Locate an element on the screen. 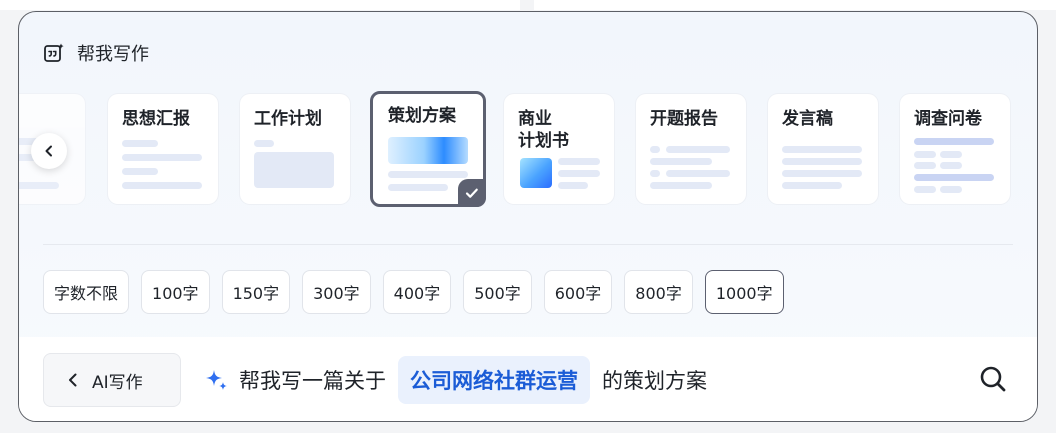  word-count-600: 600字 is located at coordinates (578, 292).